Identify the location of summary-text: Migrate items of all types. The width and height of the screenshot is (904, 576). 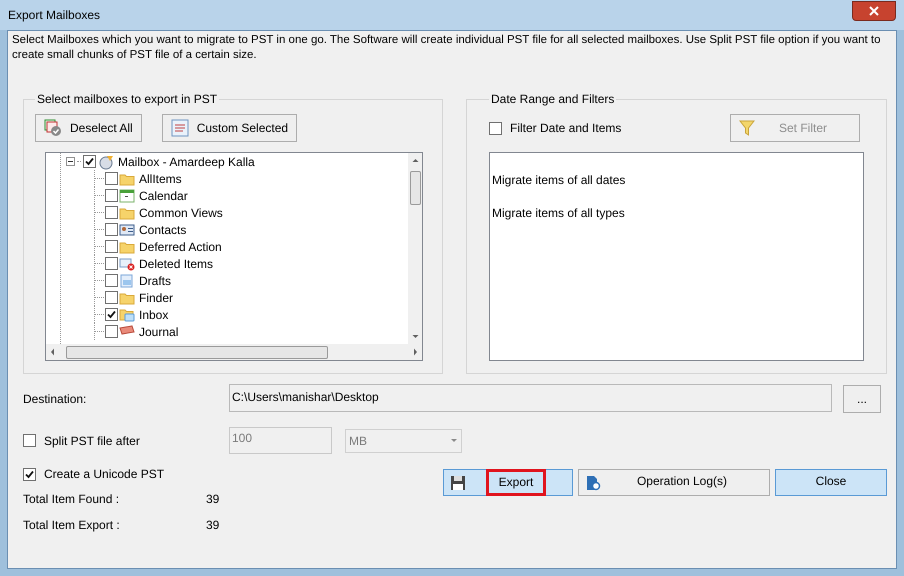
(559, 213).